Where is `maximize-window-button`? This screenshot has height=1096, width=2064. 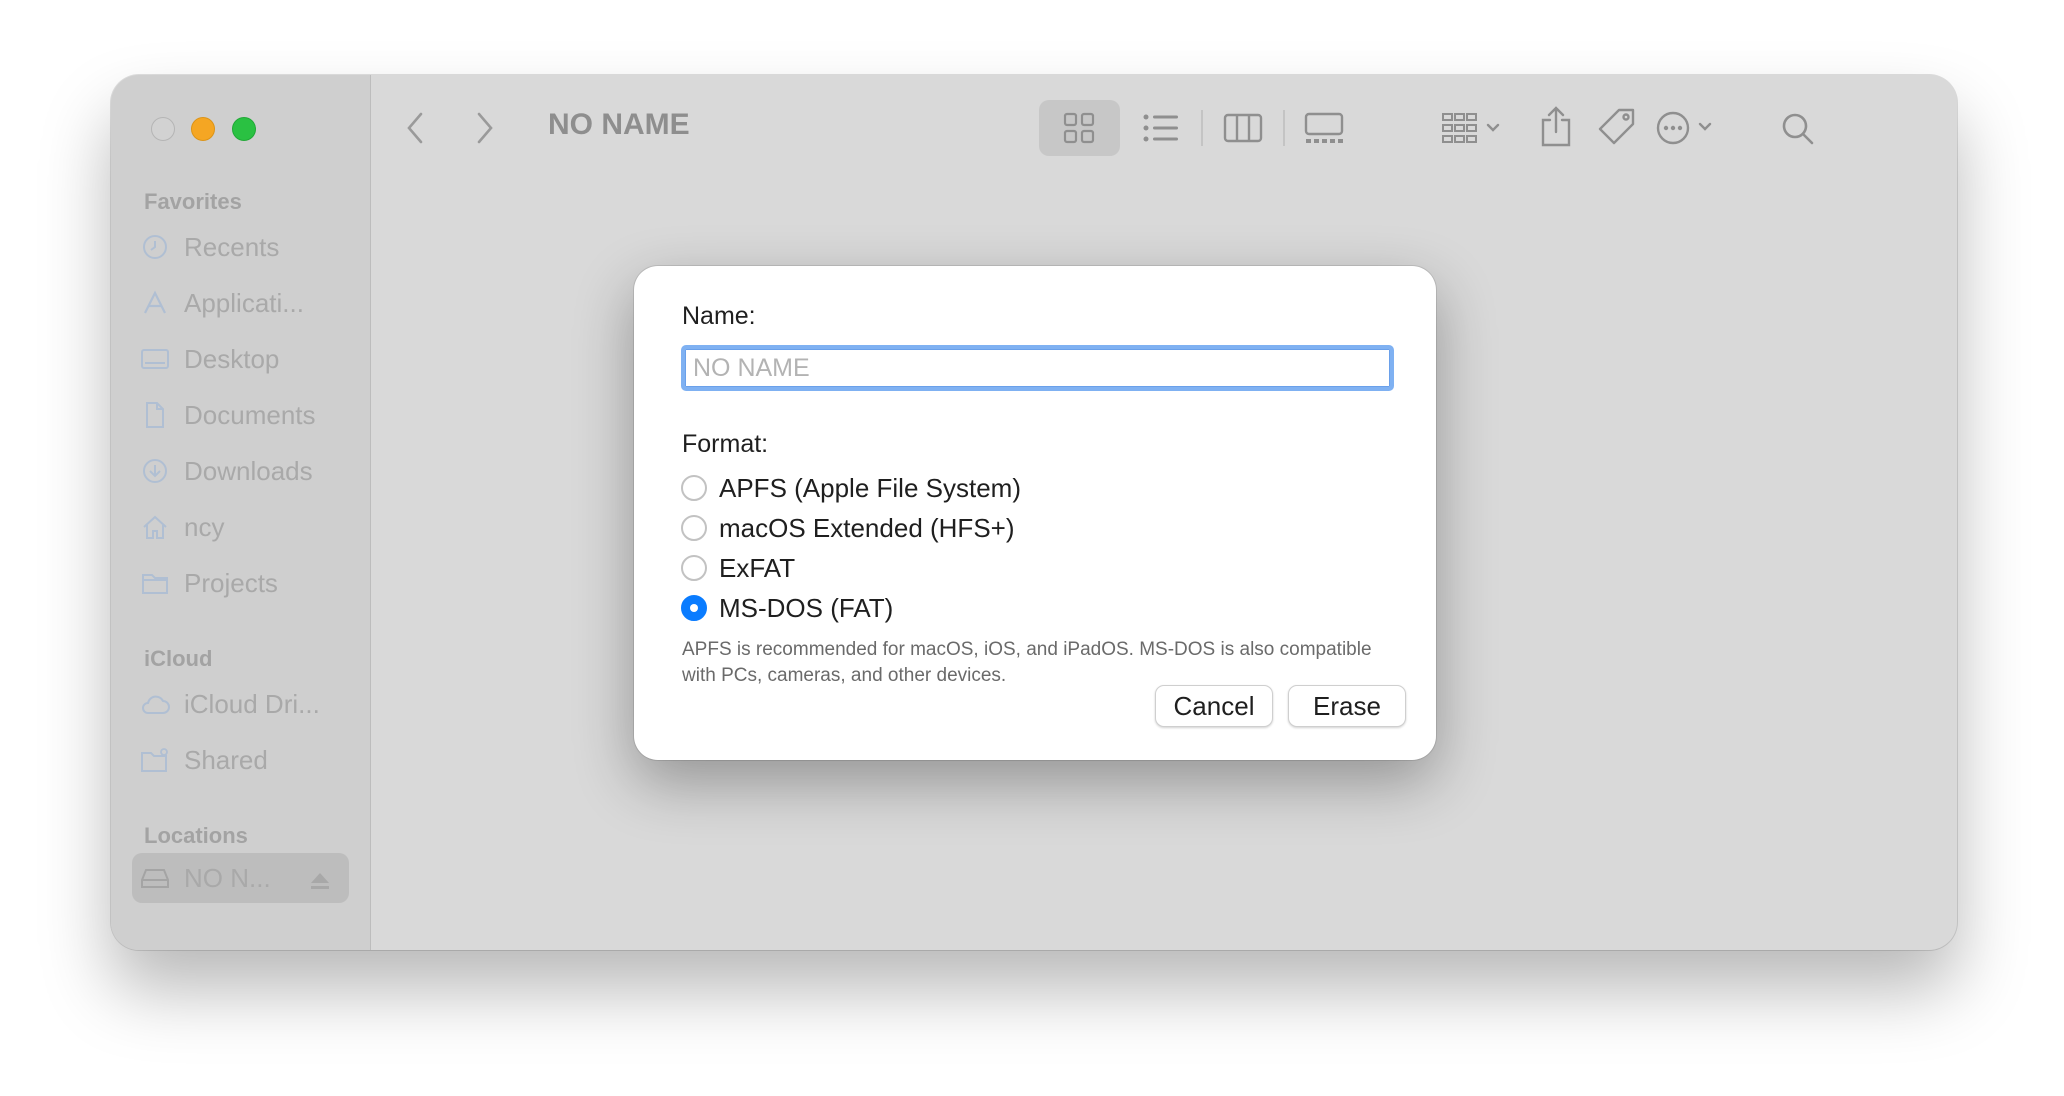
maximize-window-button is located at coordinates (244, 129).